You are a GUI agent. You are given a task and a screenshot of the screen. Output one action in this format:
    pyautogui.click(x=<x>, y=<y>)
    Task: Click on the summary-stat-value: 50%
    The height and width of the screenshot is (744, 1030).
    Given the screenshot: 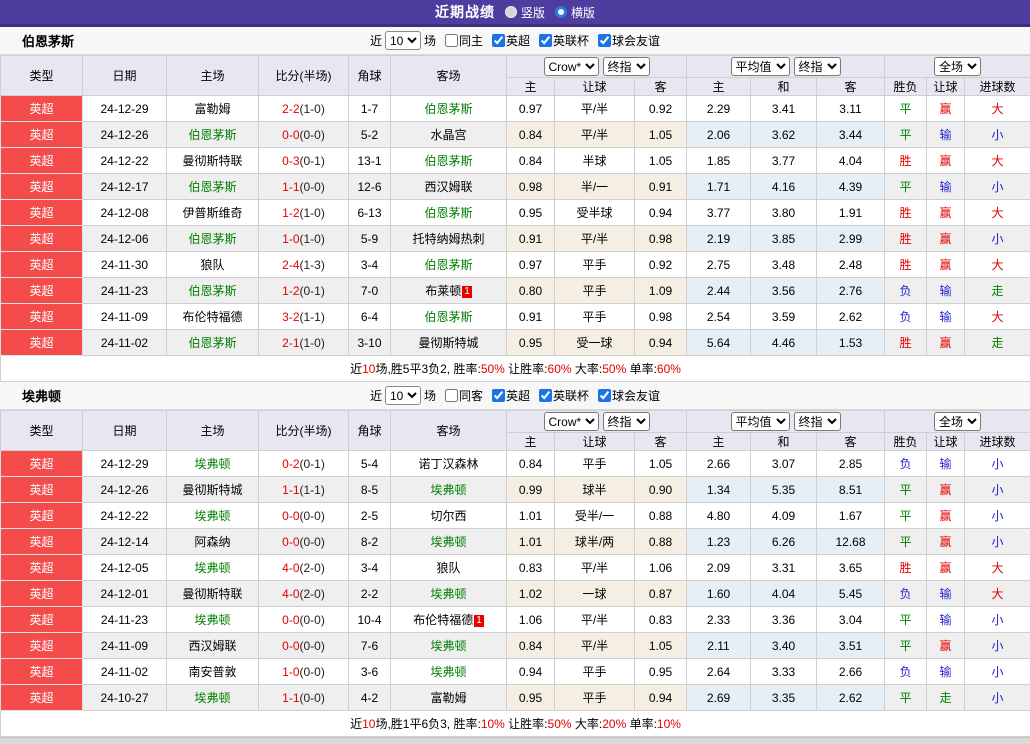 What is the action you would take?
    pyautogui.click(x=493, y=369)
    